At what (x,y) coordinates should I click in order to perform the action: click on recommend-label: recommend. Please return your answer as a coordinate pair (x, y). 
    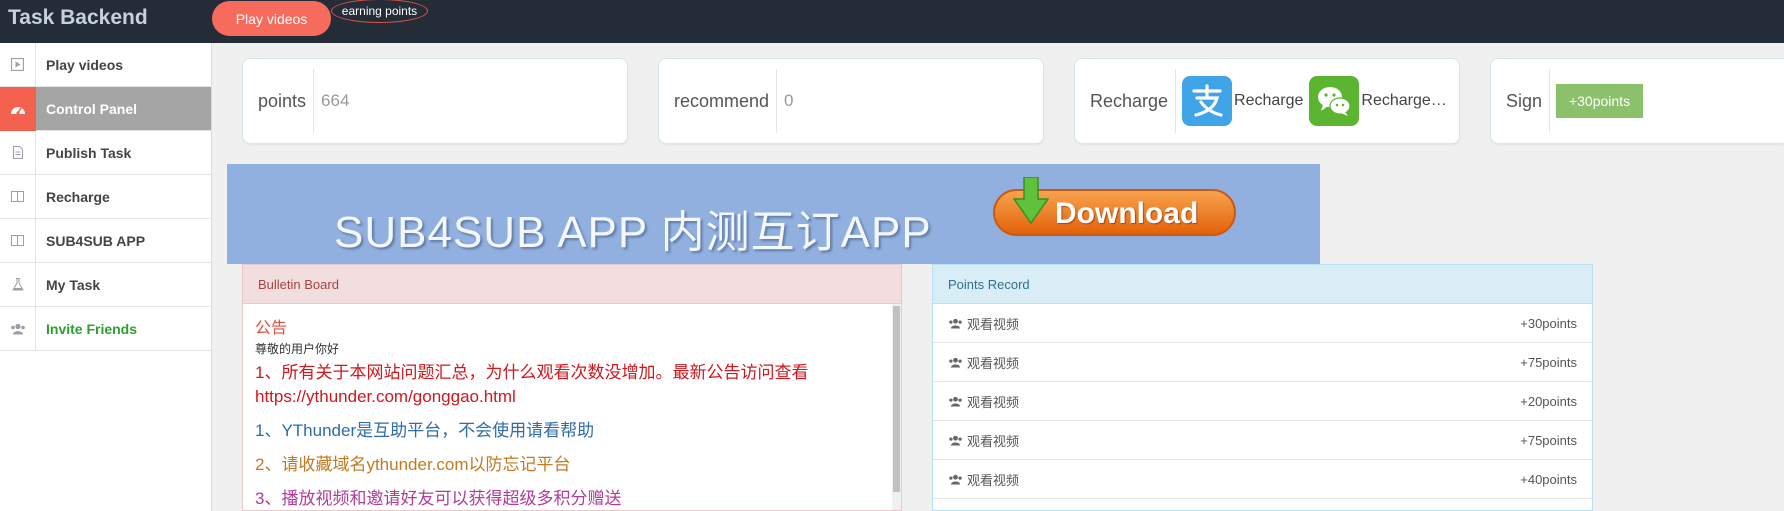
    Looking at the image, I should click on (718, 101).